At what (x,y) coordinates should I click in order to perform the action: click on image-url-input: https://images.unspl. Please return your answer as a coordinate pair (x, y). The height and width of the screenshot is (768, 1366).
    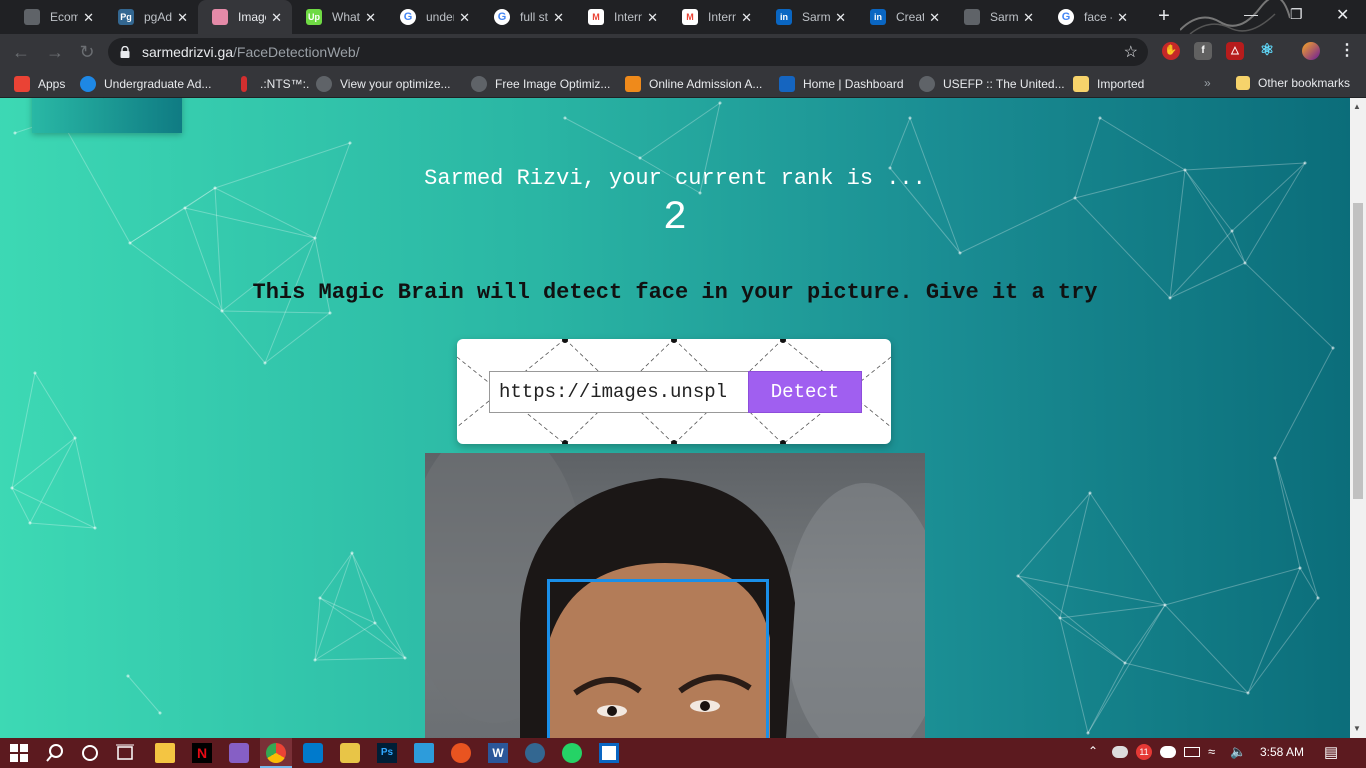
    Looking at the image, I should click on (619, 392).